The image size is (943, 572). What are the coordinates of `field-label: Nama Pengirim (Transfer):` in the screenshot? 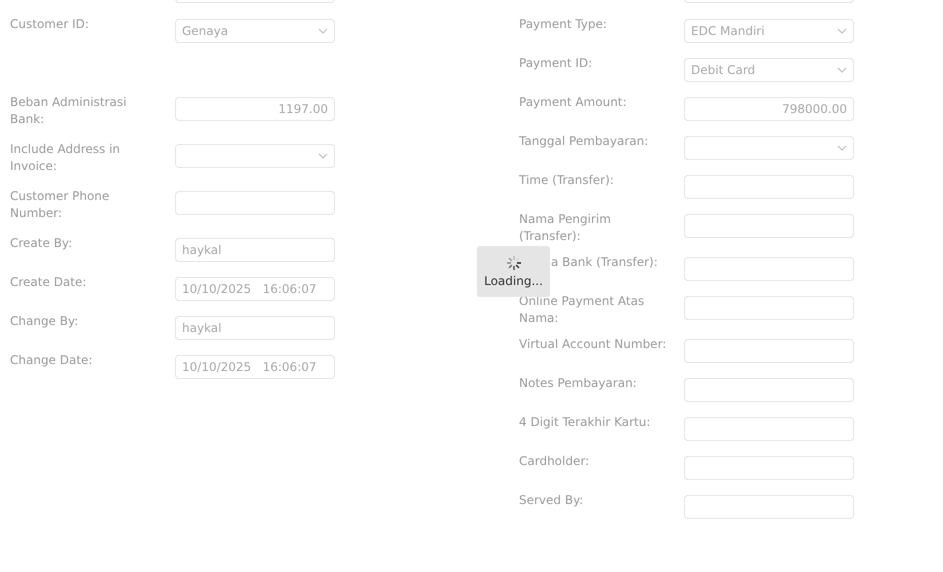 It's located at (565, 228).